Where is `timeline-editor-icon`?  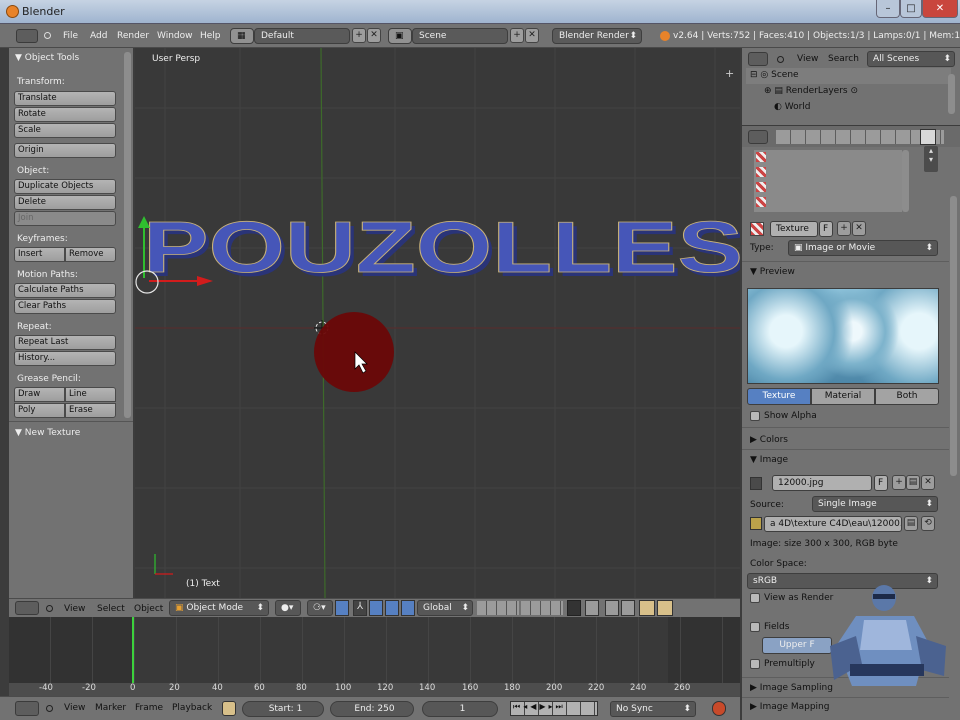
timeline-editor-icon is located at coordinates (27, 708).